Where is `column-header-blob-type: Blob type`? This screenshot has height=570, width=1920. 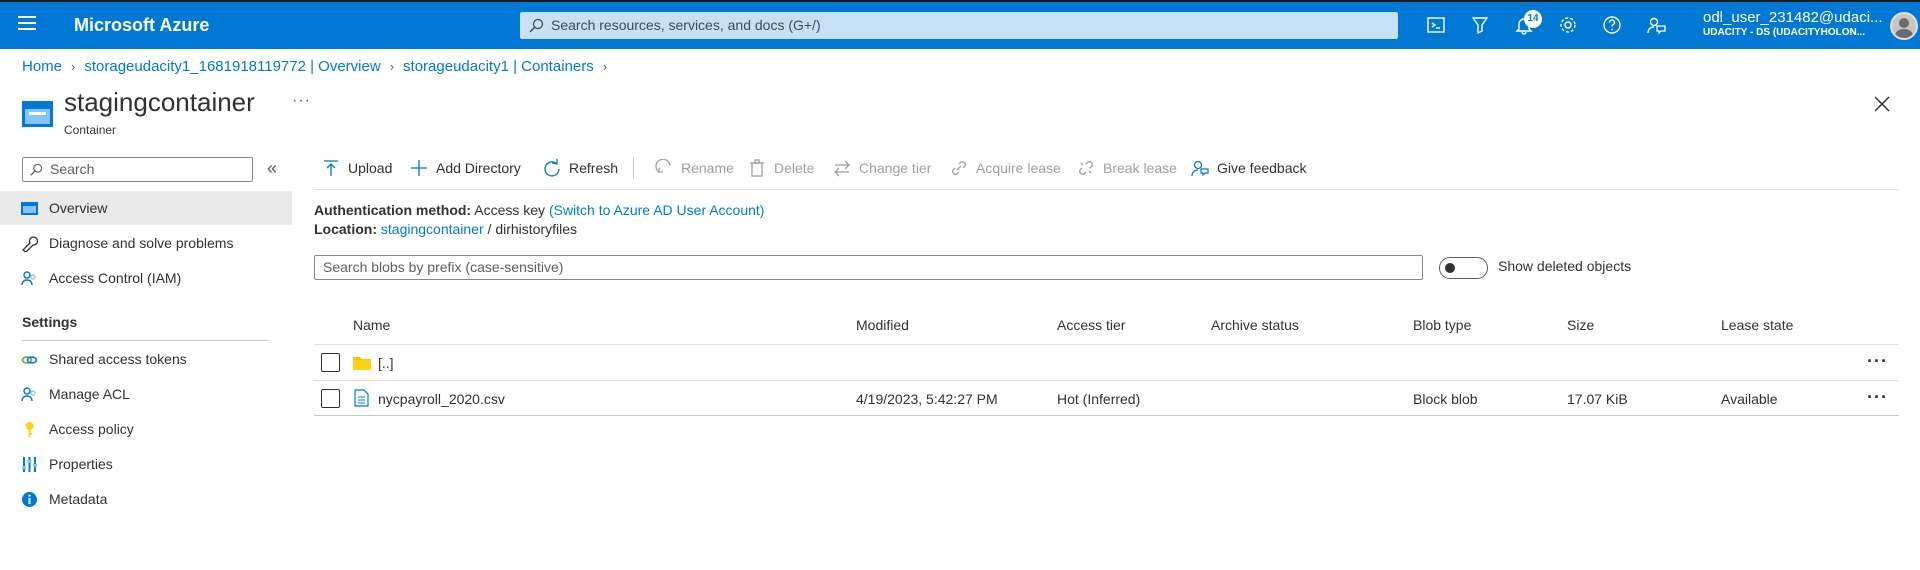 column-header-blob-type: Blob type is located at coordinates (1442, 325).